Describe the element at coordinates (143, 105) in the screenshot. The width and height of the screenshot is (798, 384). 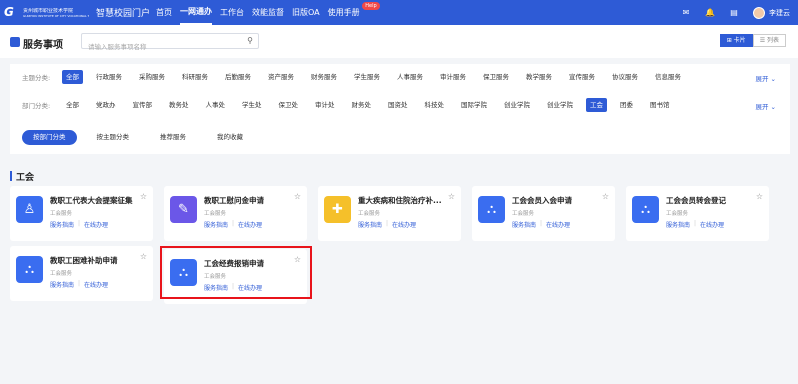
I see `dept-chip: 宣传部` at that location.